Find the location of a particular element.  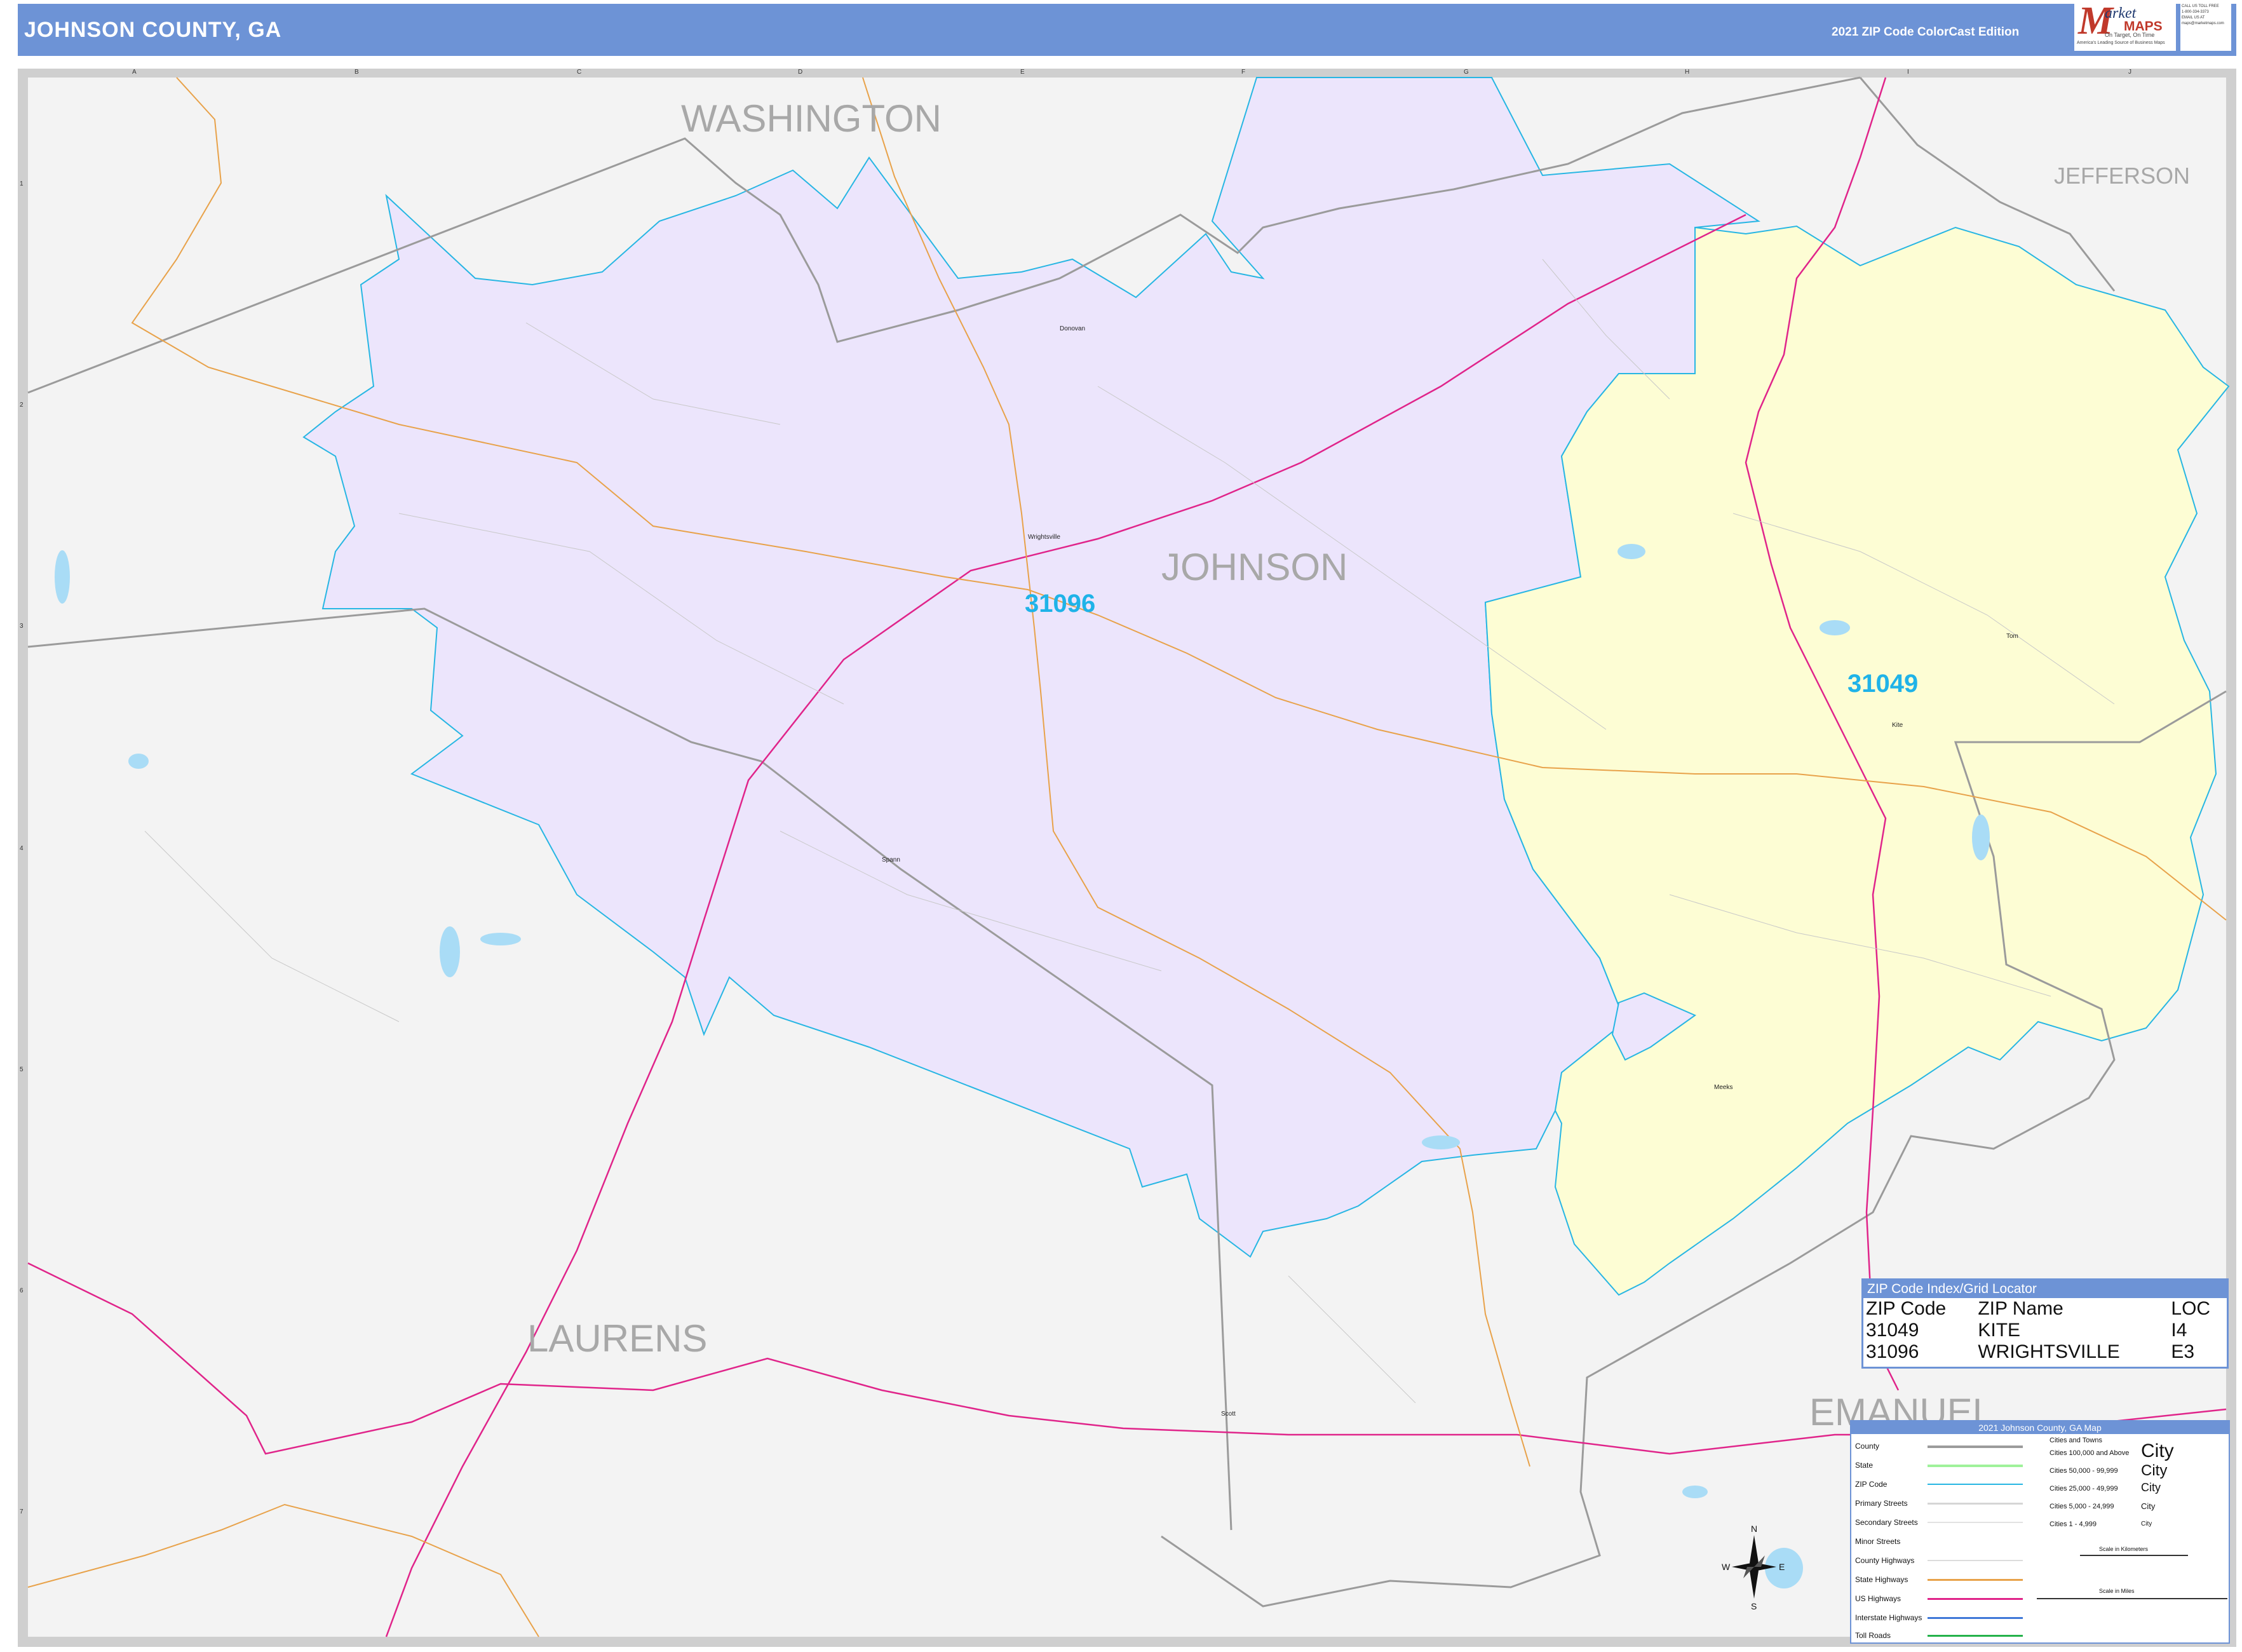

legend-county: County is located at coordinates (1867, 1447).